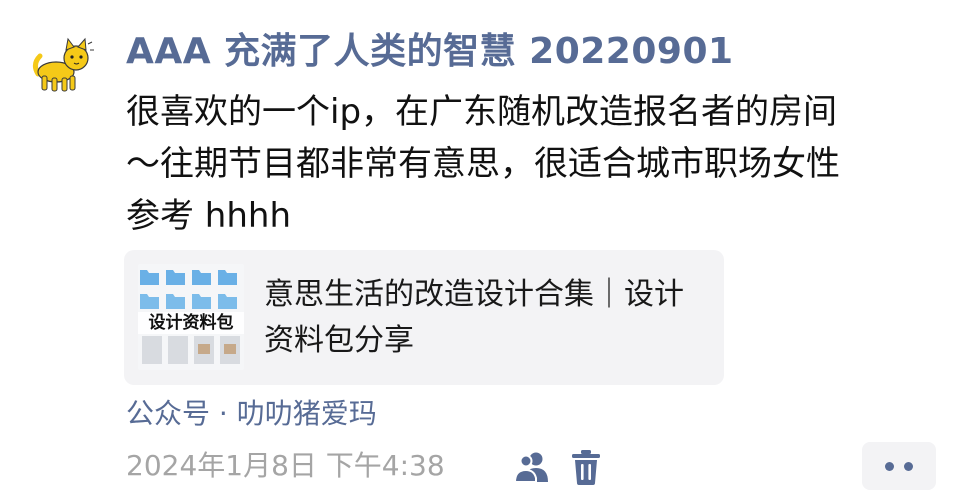 Image resolution: width=960 pixels, height=497 pixels. What do you see at coordinates (251, 414) in the screenshot?
I see `source-account: 公众号 · 叻叻猪爱玛` at bounding box center [251, 414].